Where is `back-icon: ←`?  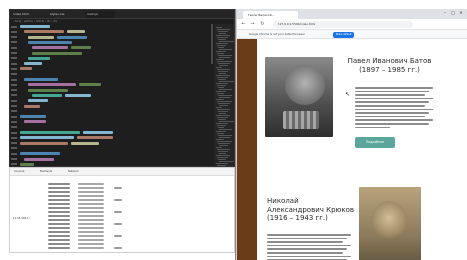
back-icon: ← is located at coordinates (243, 24).